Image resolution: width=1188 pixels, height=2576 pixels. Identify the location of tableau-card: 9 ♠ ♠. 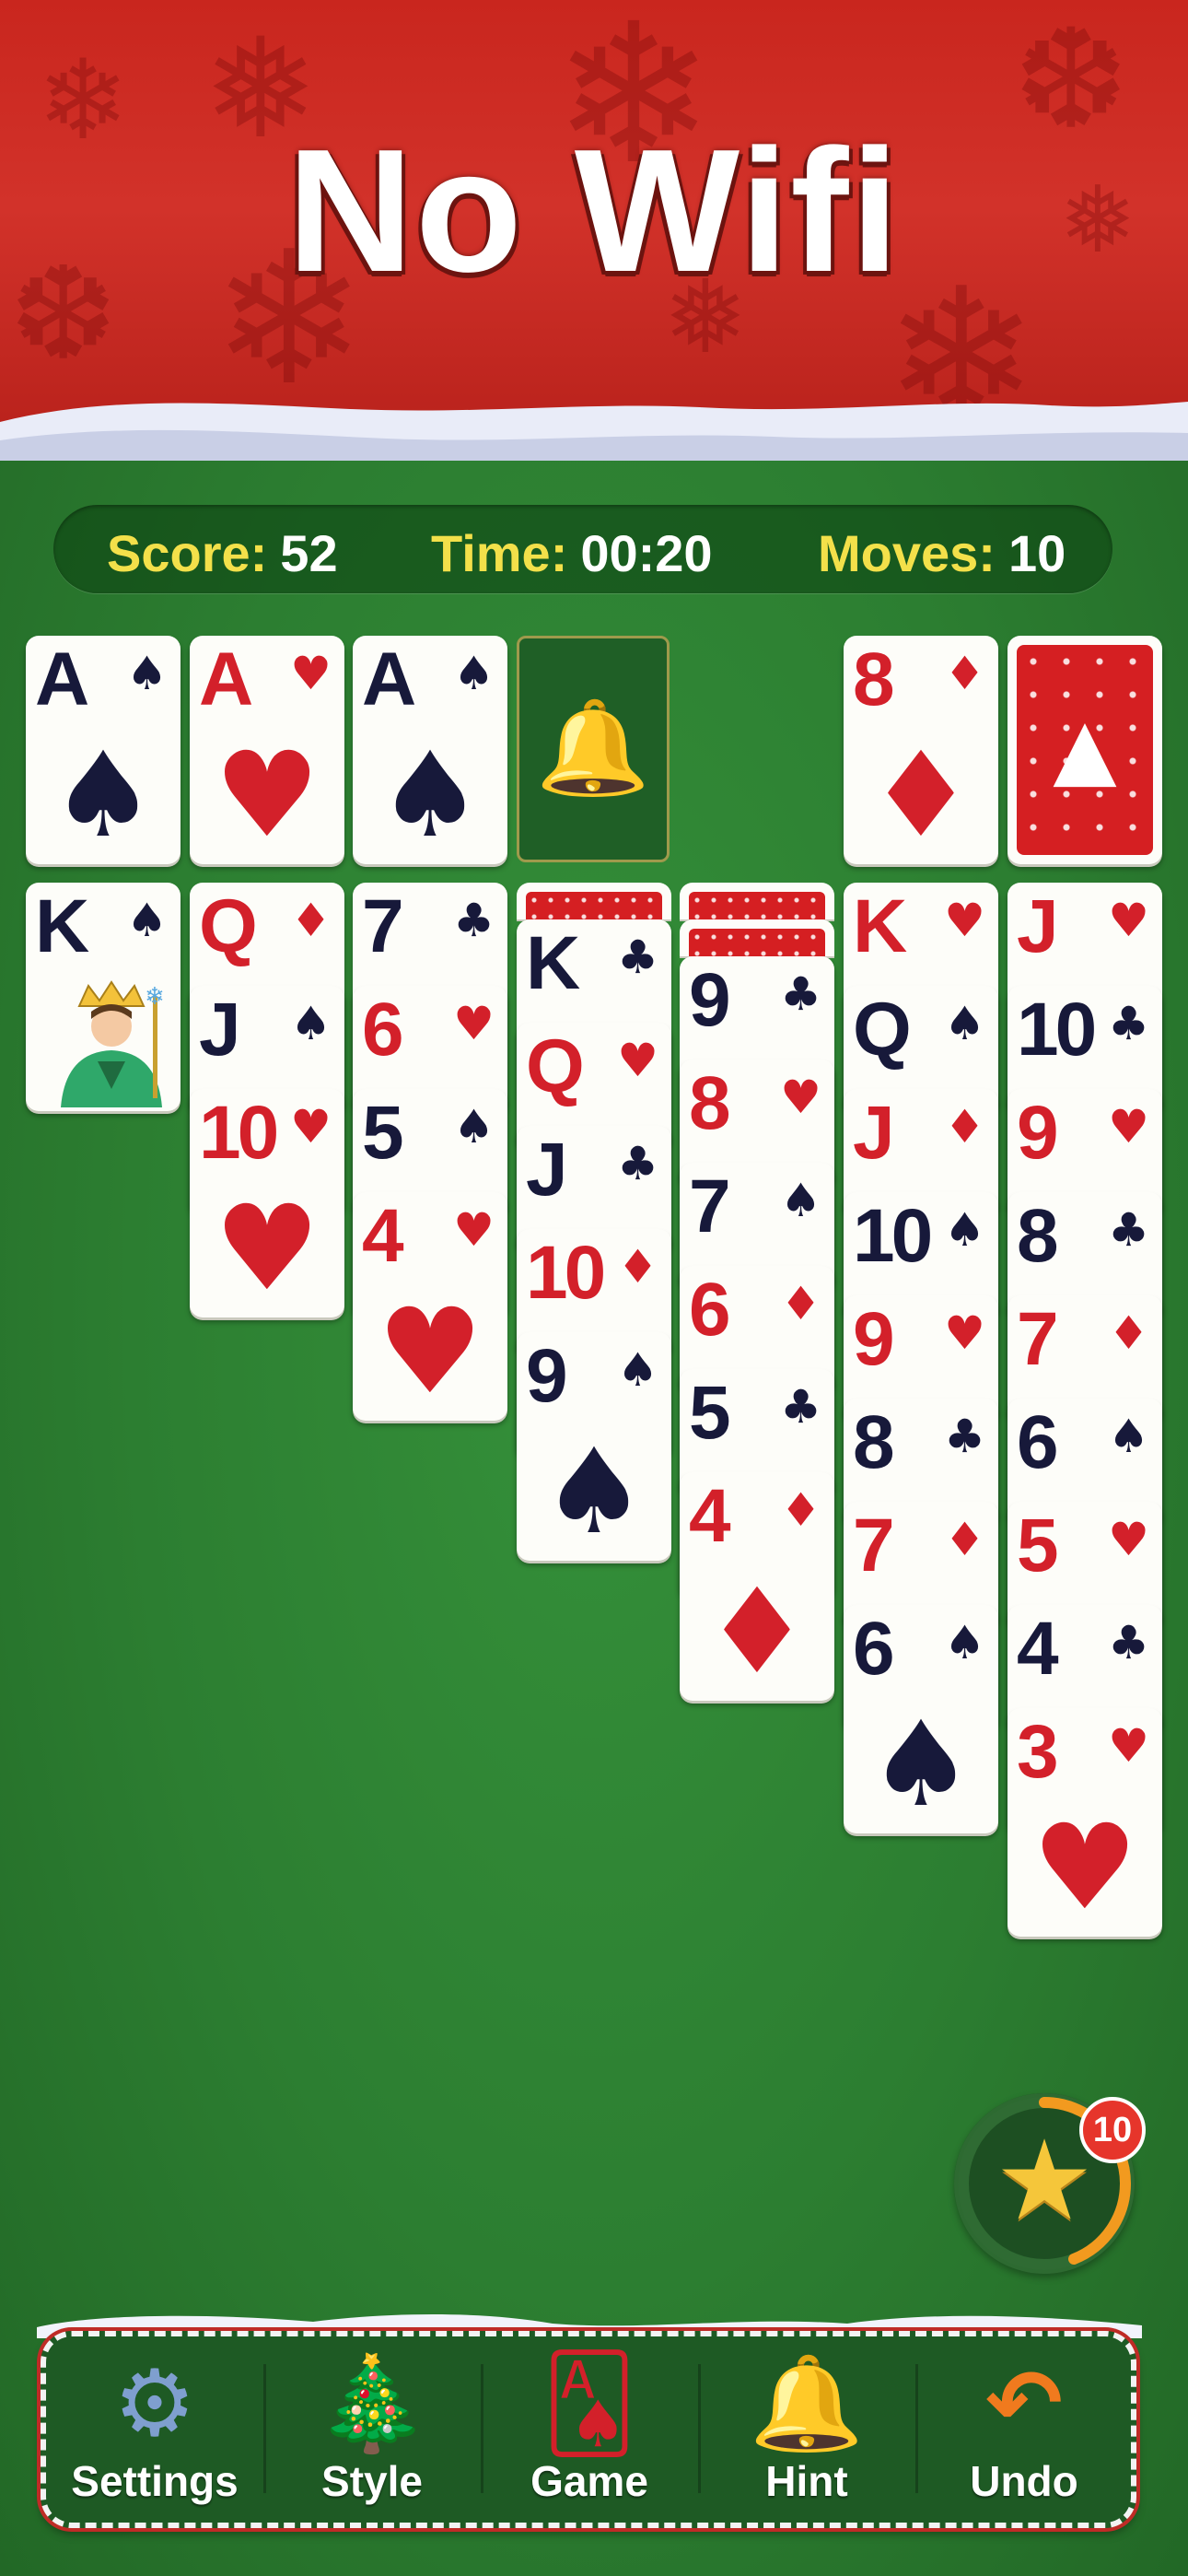
(594, 1446).